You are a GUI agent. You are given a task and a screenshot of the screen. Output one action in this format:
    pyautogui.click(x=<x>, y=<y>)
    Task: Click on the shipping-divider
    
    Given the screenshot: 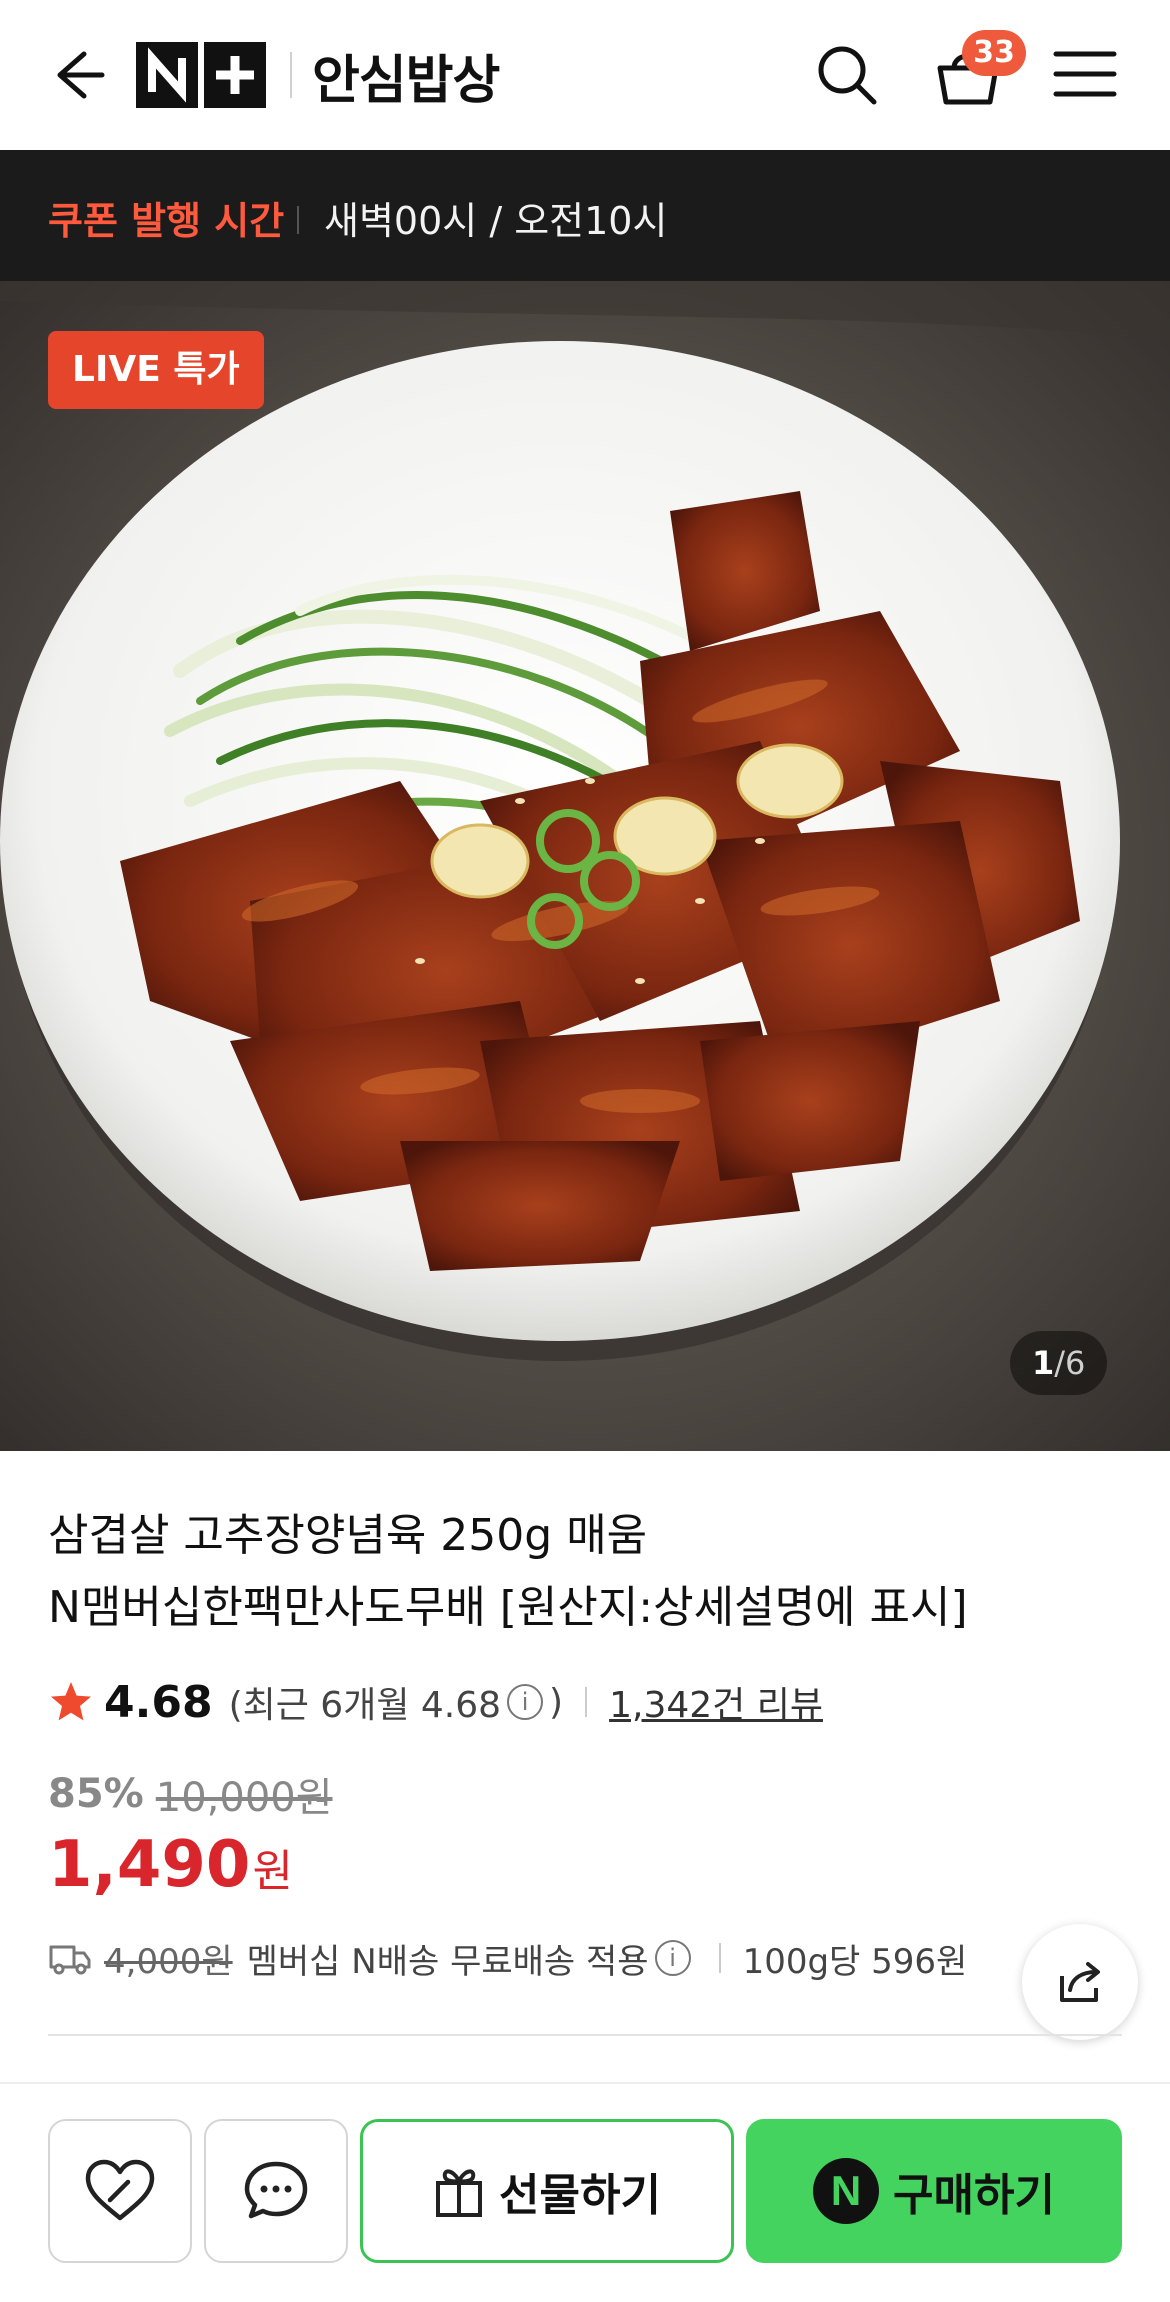 What is the action you would take?
    pyautogui.click(x=719, y=1958)
    